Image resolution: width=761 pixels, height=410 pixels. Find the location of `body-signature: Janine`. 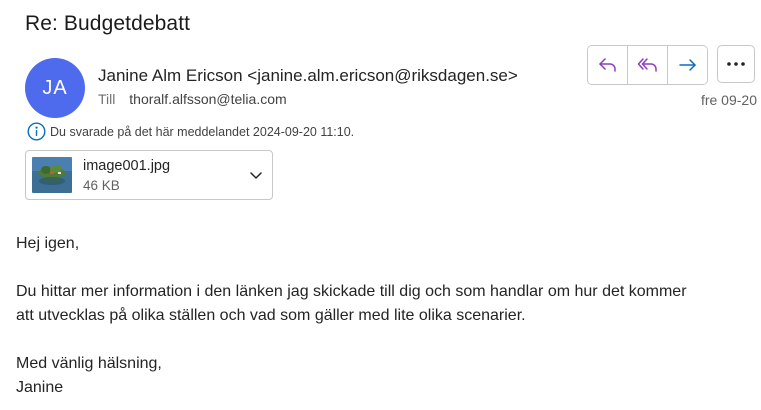

body-signature: Janine is located at coordinates (40, 387).